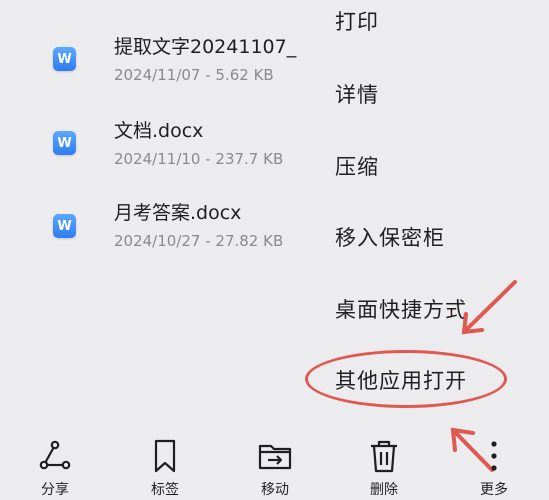 The image size is (549, 500). Describe the element at coordinates (275, 490) in the screenshot. I see `move-label: 移动` at that location.